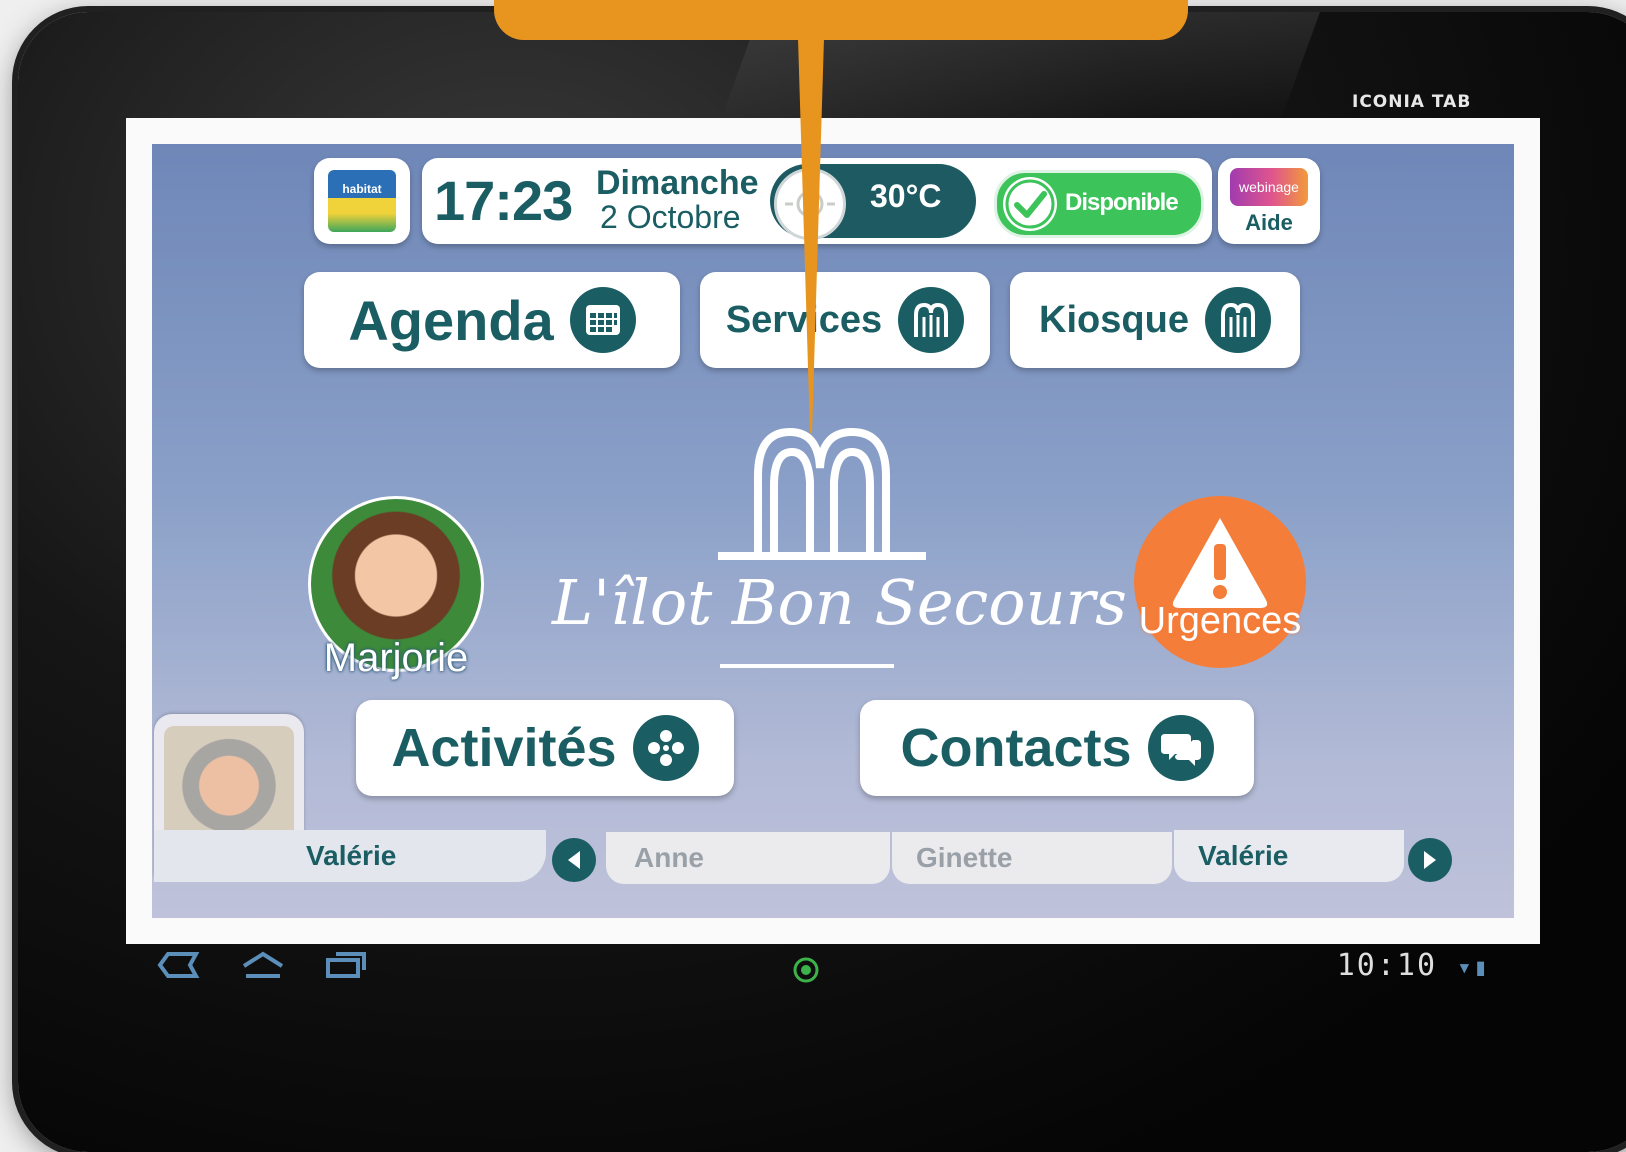 The image size is (1626, 1152). Describe the element at coordinates (806, 970) in the screenshot. I see `status-dot-icon` at that location.